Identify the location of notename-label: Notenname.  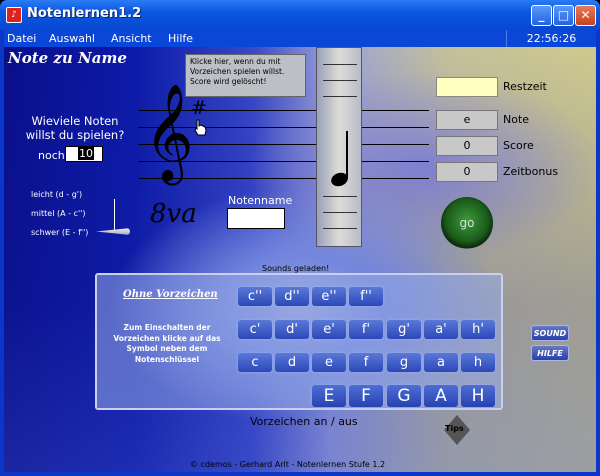
(260, 200).